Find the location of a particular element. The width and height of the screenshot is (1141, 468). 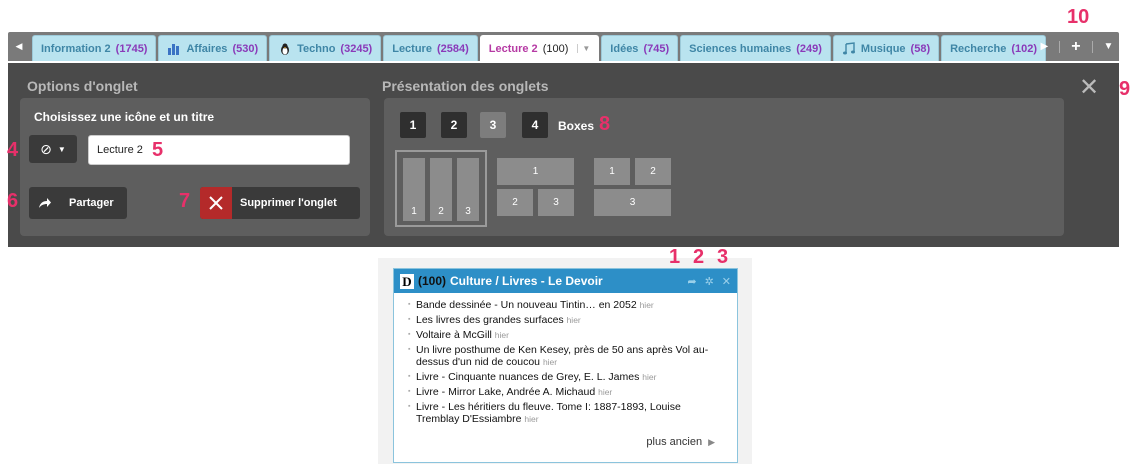

tab-label: Recherche is located at coordinates (978, 48).